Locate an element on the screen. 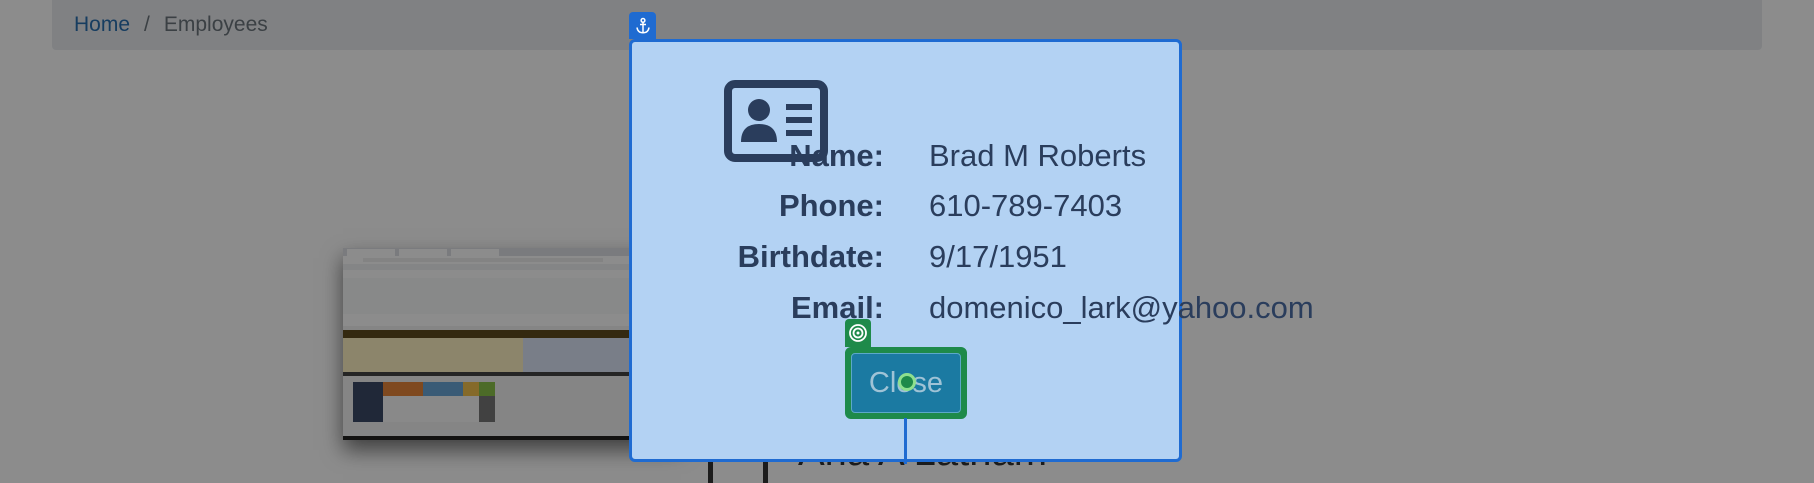 The image size is (1814, 483). phone-row: Phone: 610-789-7403 is located at coordinates (979, 210).